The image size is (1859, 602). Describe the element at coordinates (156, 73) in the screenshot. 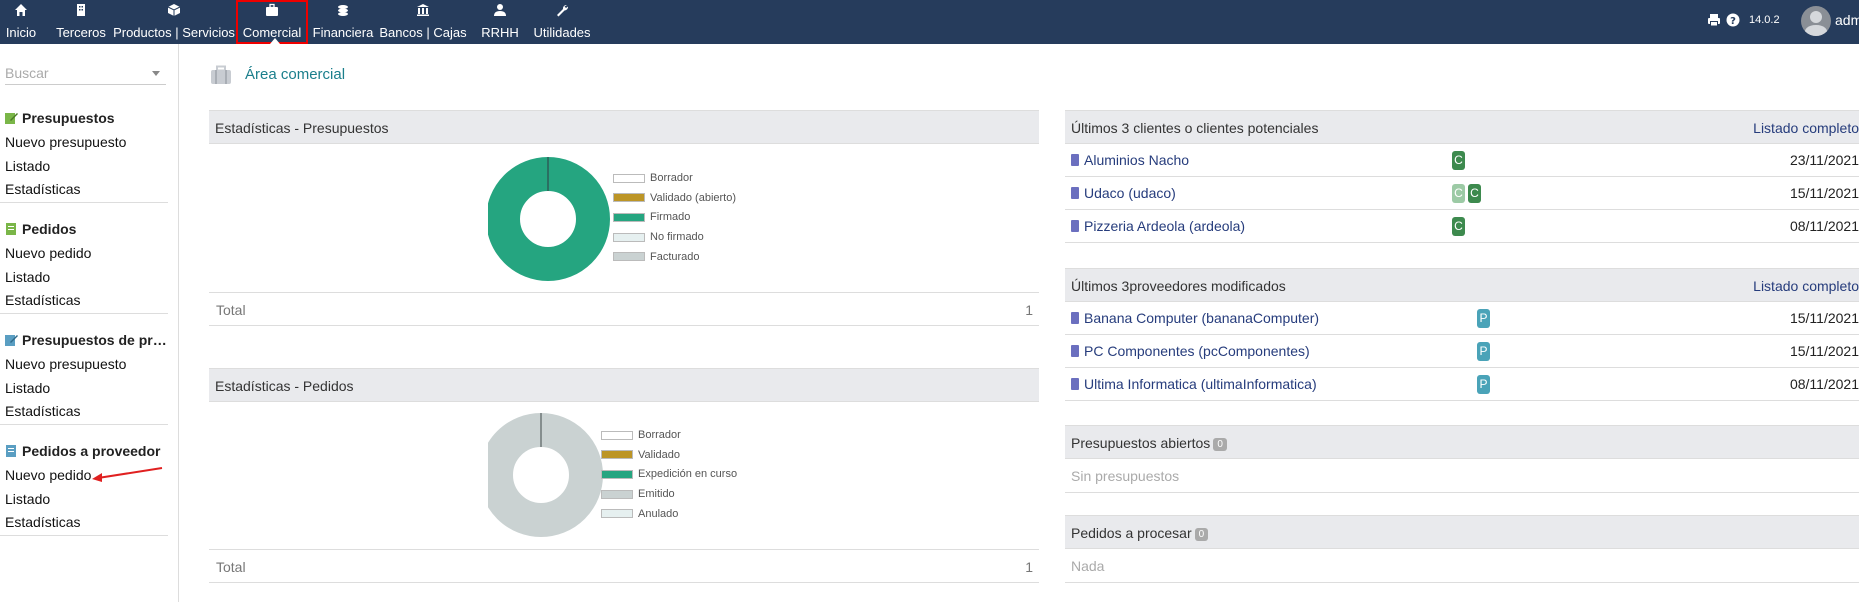

I see `chevron-down-icon` at that location.